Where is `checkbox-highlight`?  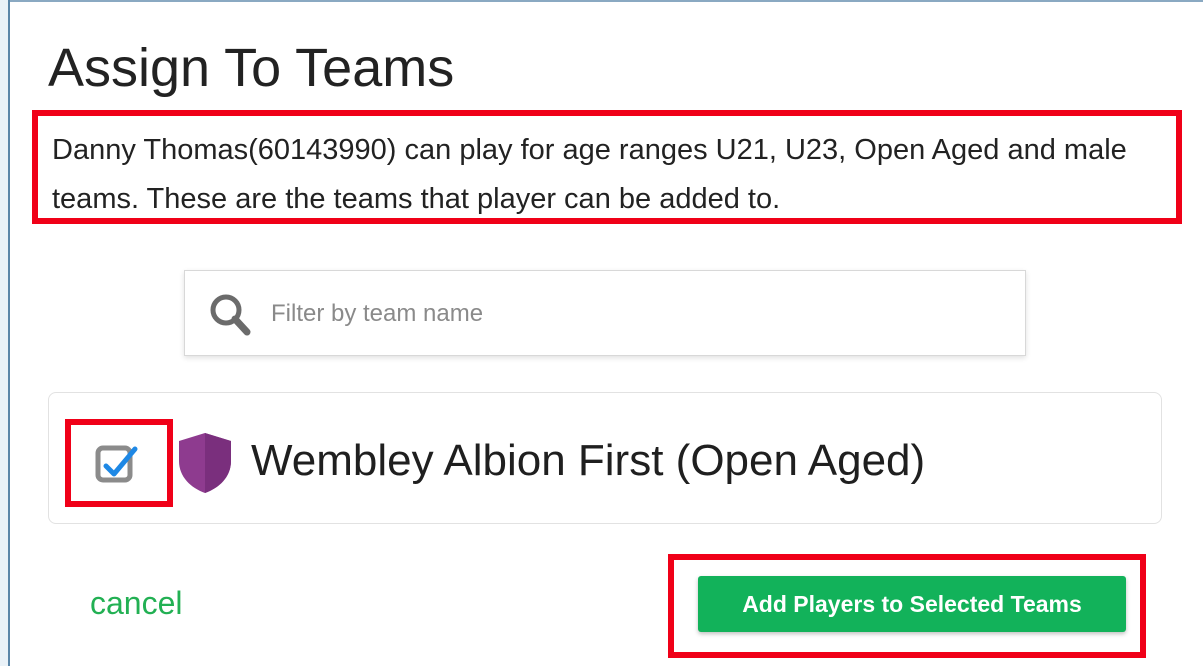
checkbox-highlight is located at coordinates (119, 463).